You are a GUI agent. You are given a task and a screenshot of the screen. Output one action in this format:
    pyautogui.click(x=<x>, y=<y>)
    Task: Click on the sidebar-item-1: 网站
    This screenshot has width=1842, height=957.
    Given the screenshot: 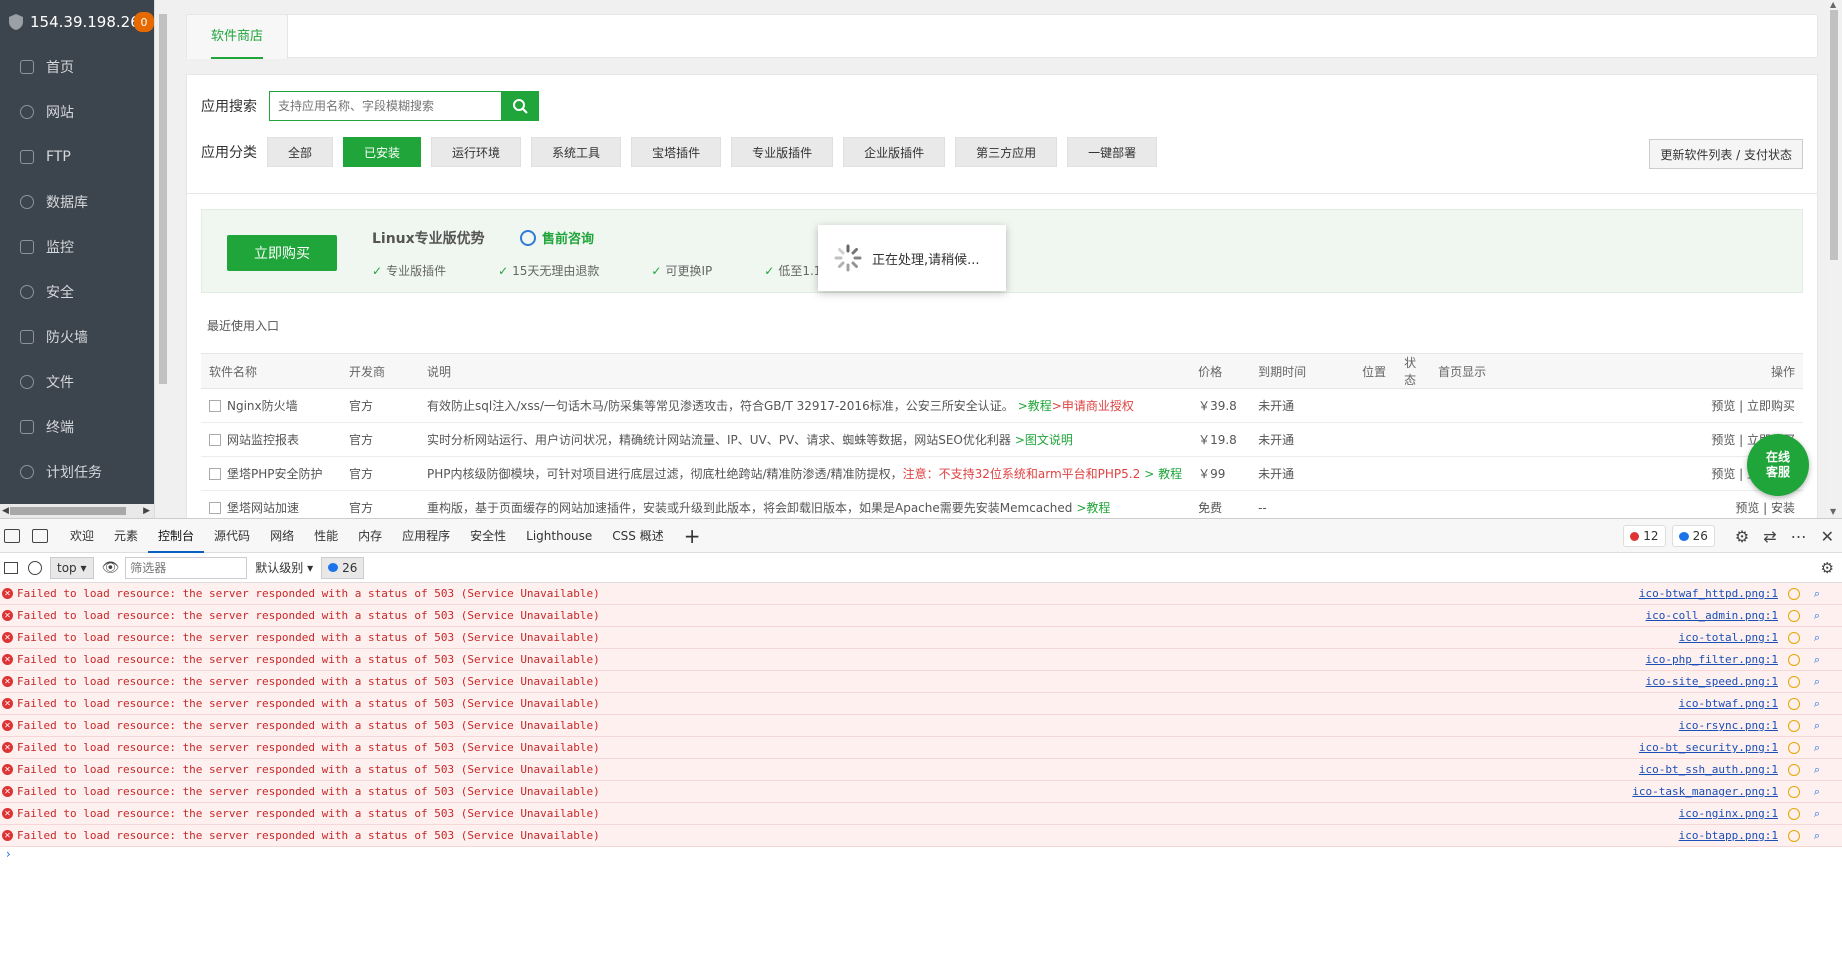 What is the action you would take?
    pyautogui.click(x=77, y=111)
    